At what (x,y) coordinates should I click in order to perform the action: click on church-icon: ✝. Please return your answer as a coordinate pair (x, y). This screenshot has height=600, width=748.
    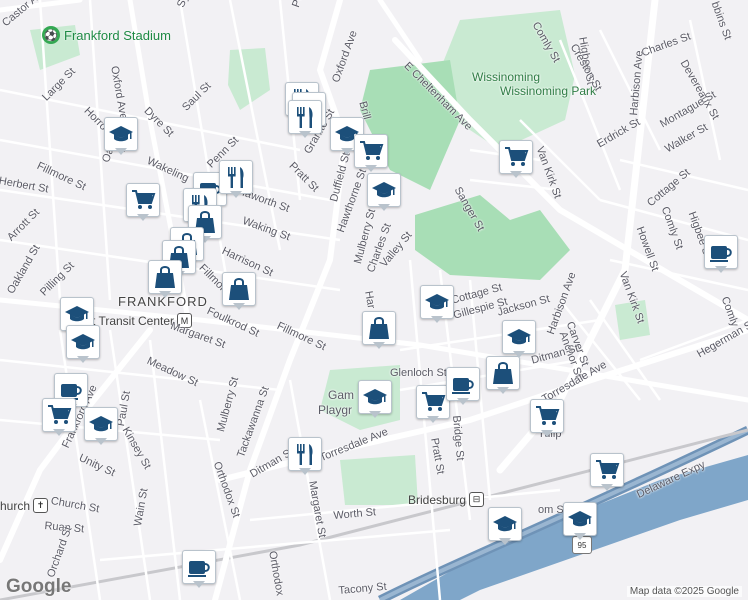
    Looking at the image, I should click on (41, 505).